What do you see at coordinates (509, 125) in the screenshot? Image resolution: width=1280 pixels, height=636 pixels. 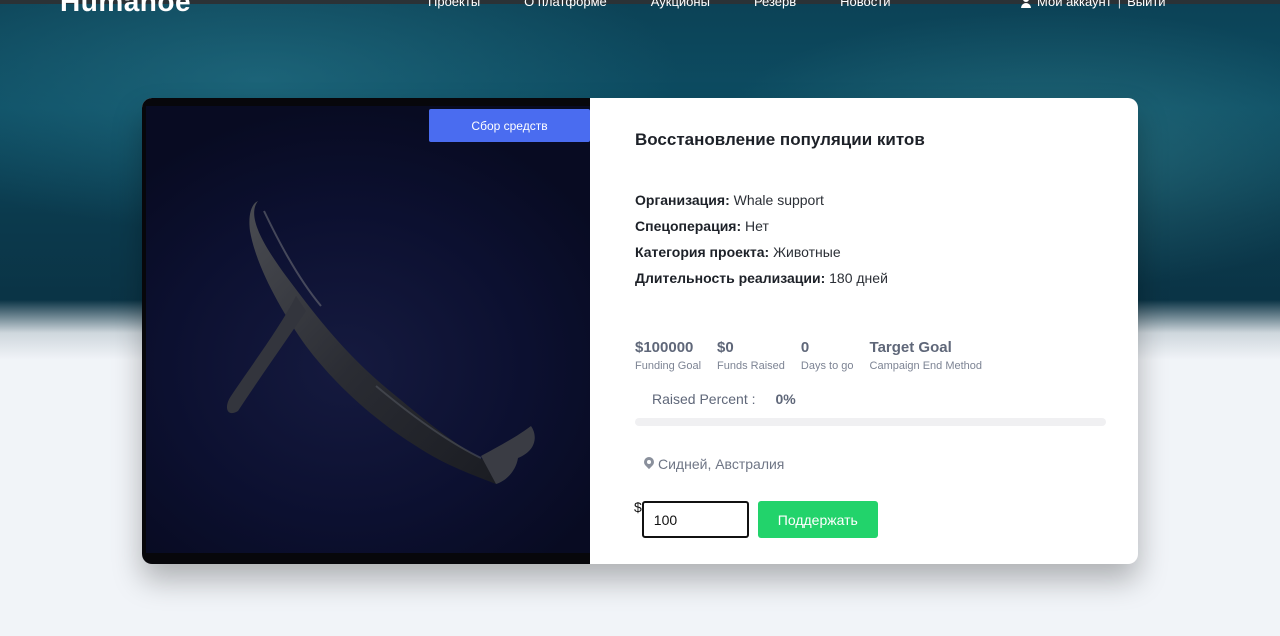 I see `fundraising-badge: Сбор средств` at bounding box center [509, 125].